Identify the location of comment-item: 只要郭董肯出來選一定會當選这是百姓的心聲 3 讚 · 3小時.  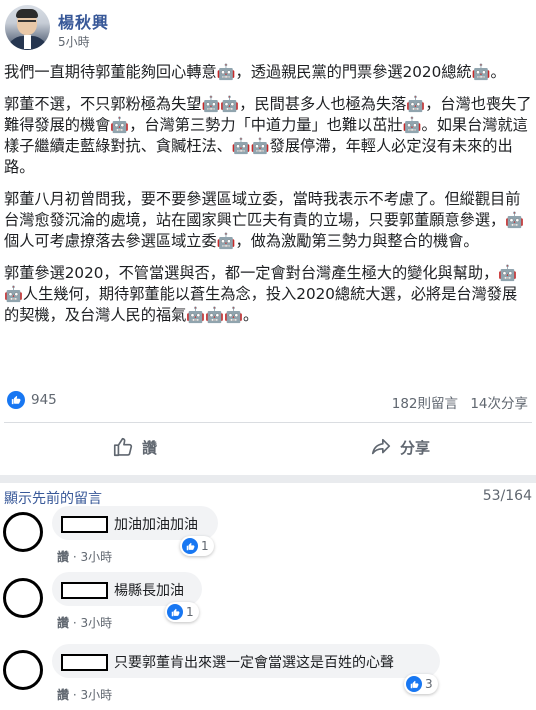
(268, 677).